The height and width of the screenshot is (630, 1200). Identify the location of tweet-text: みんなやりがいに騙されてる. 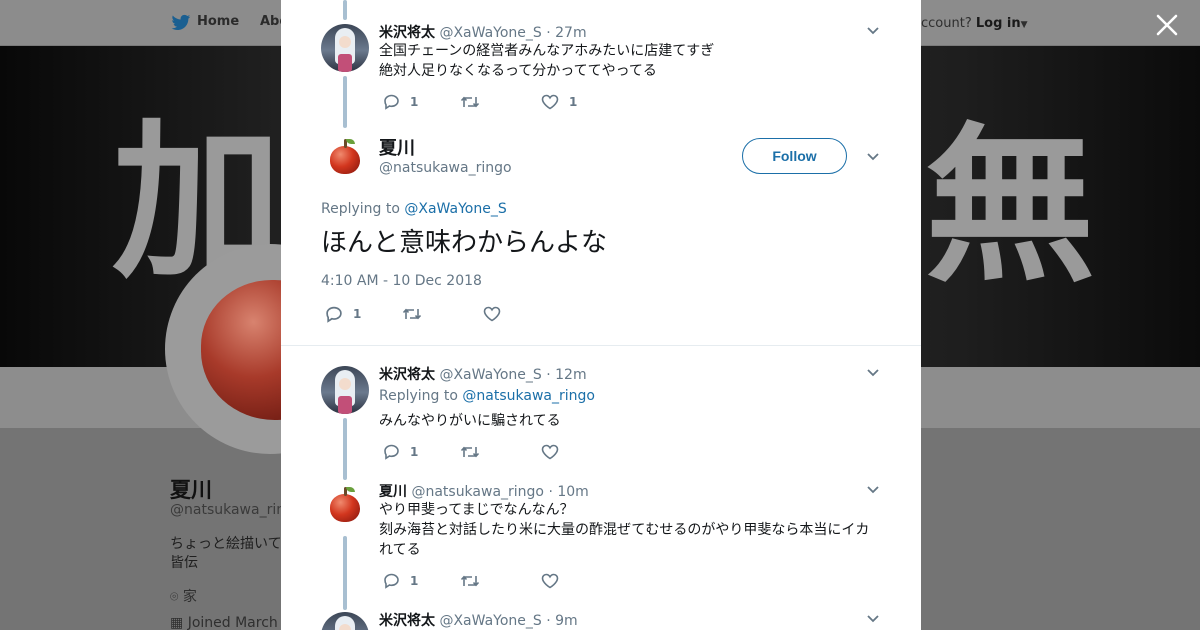
(470, 421).